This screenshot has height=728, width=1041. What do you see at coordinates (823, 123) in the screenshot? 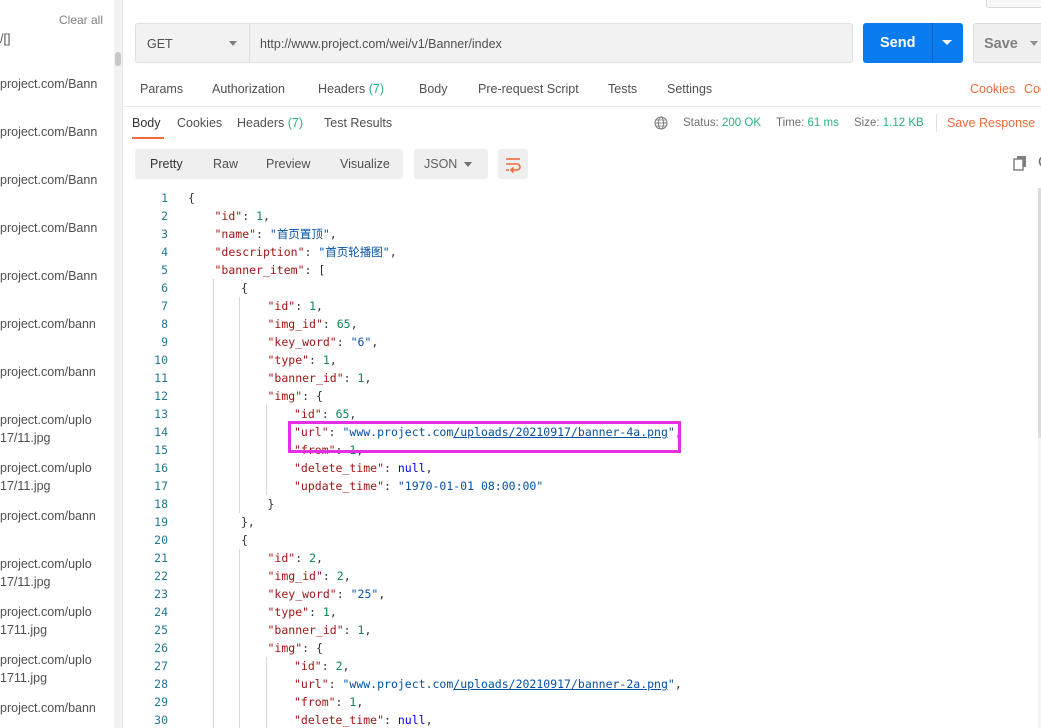
I see `time-value: 61 ms` at bounding box center [823, 123].